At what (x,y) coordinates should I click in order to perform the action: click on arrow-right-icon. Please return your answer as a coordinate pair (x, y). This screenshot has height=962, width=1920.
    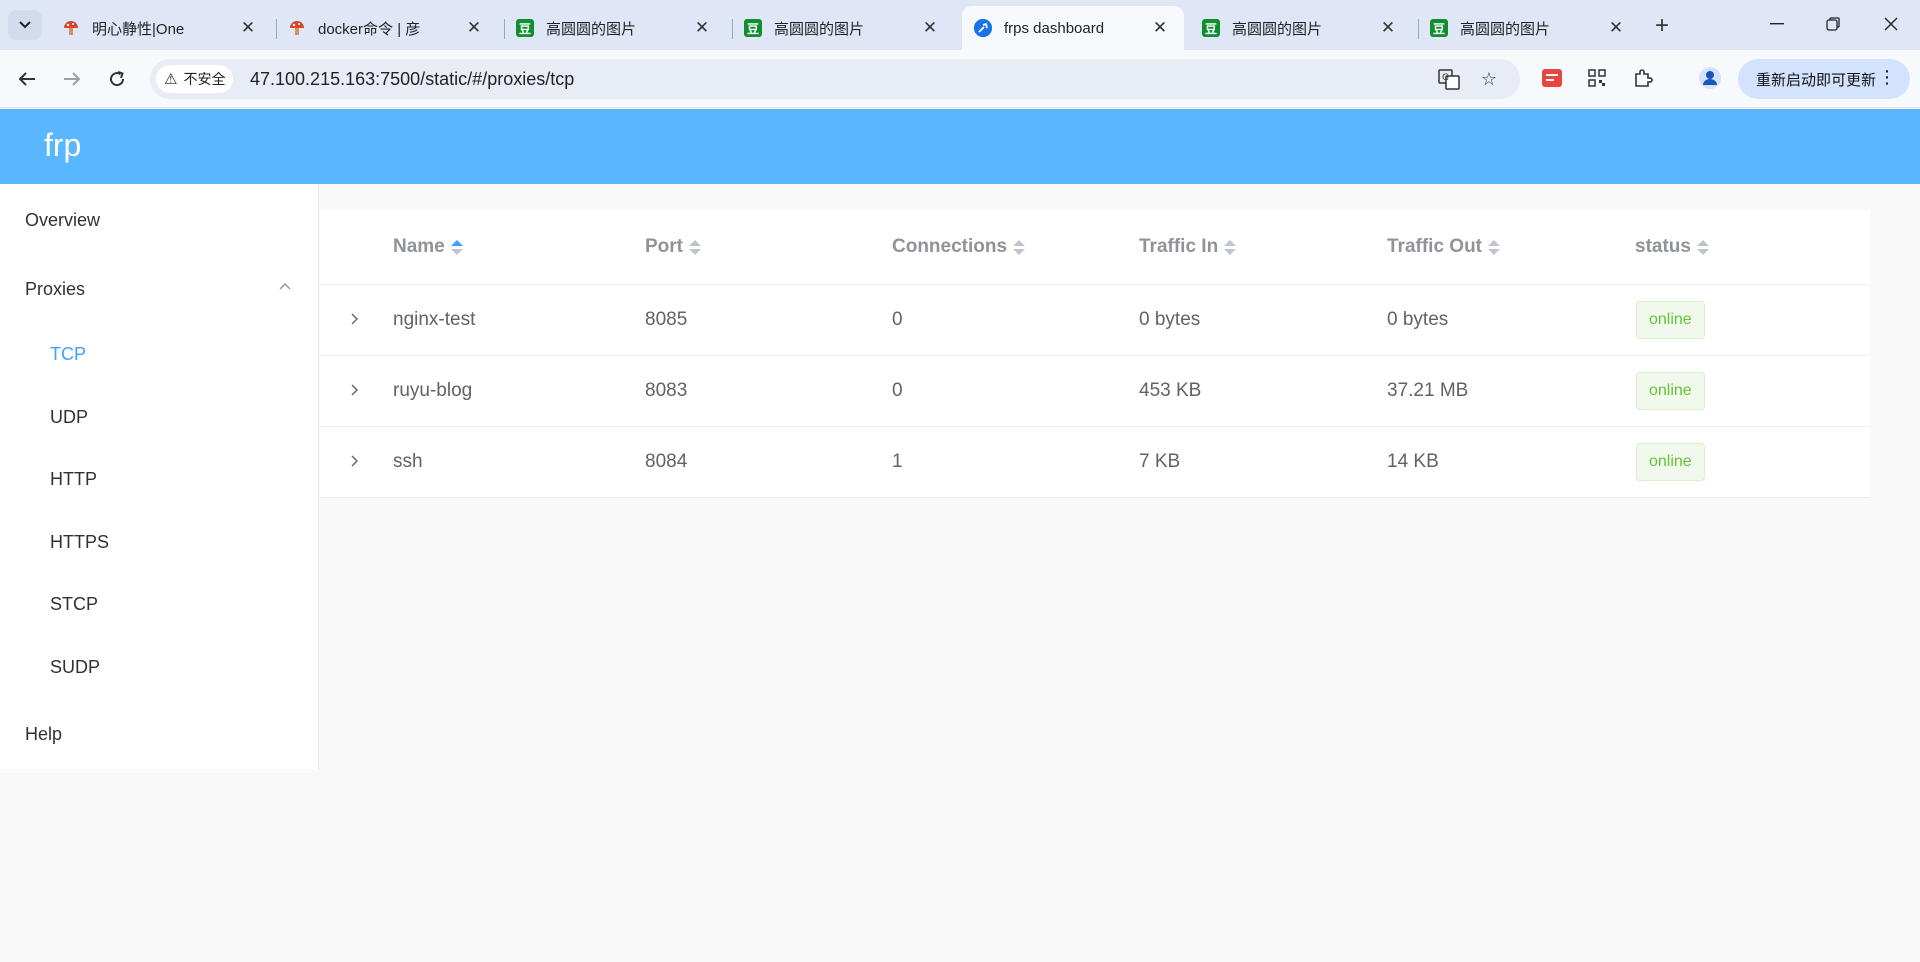
    Looking at the image, I should click on (72, 79).